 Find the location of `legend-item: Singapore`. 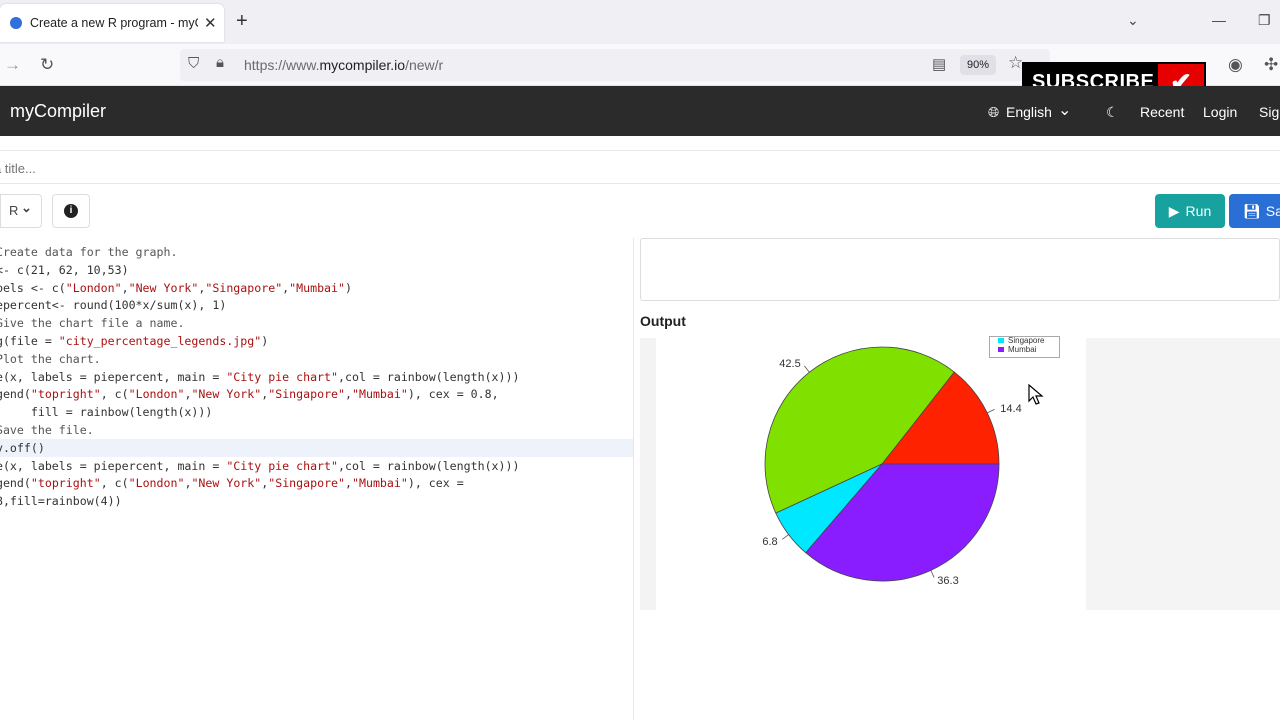

legend-item: Singapore is located at coordinates (1021, 340).